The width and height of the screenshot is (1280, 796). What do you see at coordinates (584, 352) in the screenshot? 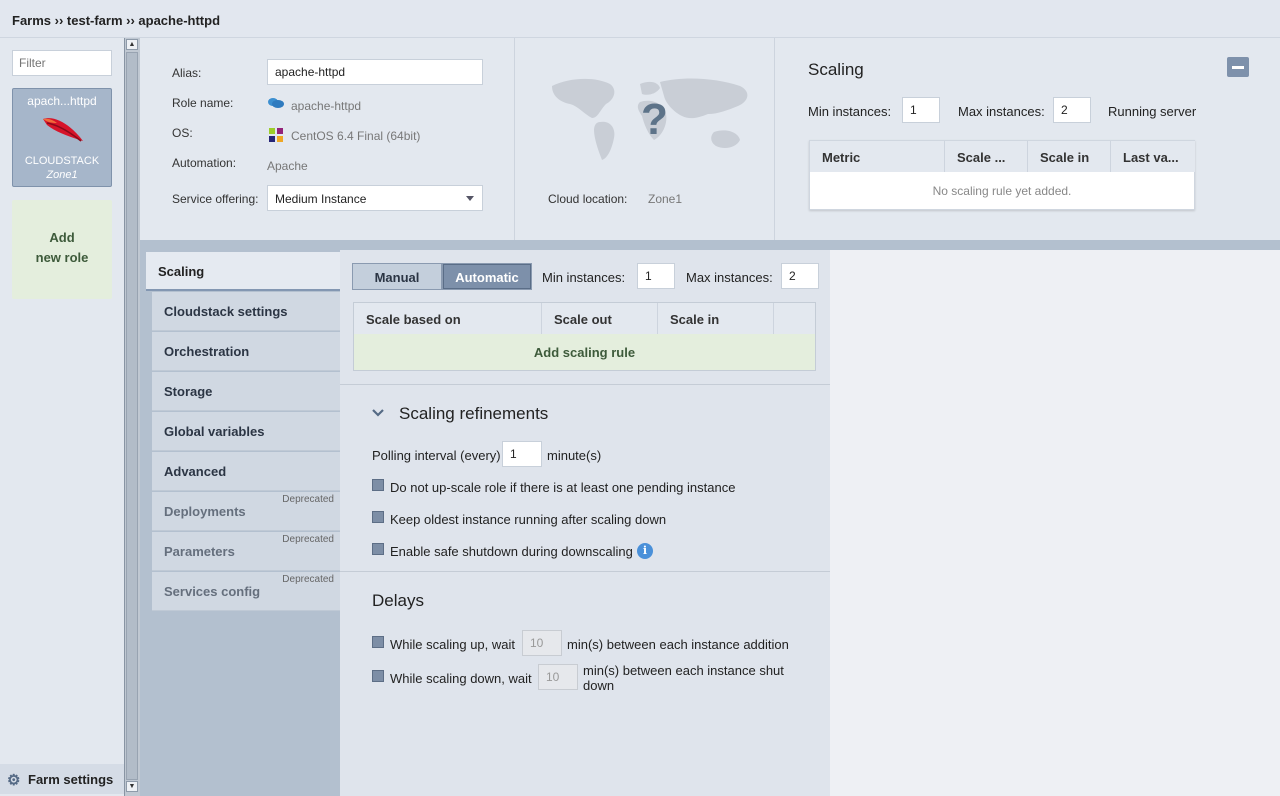
I see `add-scaling-rule-button: Add scaling rule` at bounding box center [584, 352].